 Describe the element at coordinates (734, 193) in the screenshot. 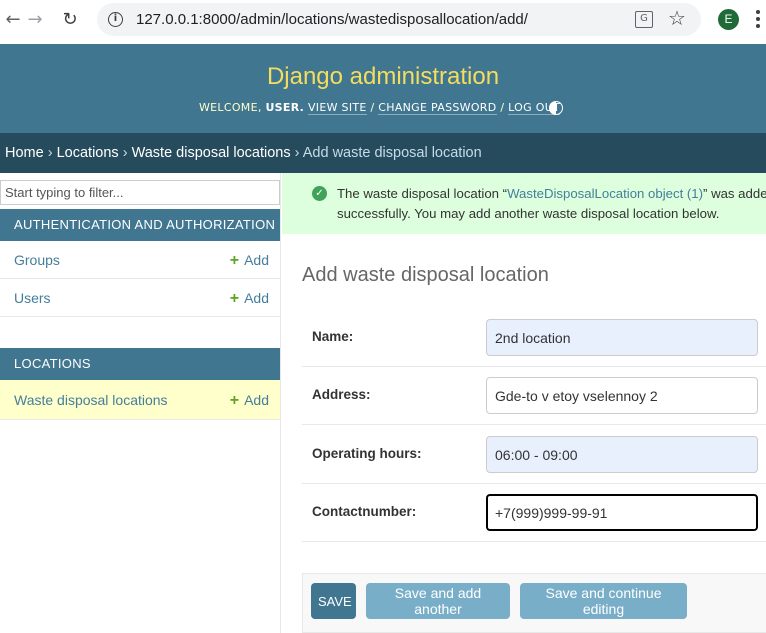

I see `message-suffix: ” was added` at that location.